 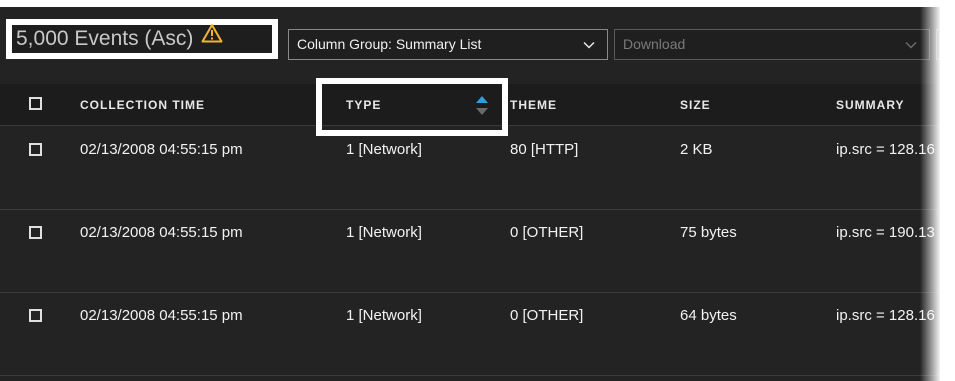 What do you see at coordinates (142, 105) in the screenshot?
I see `header-collection-time: COLLECTION TIME` at bounding box center [142, 105].